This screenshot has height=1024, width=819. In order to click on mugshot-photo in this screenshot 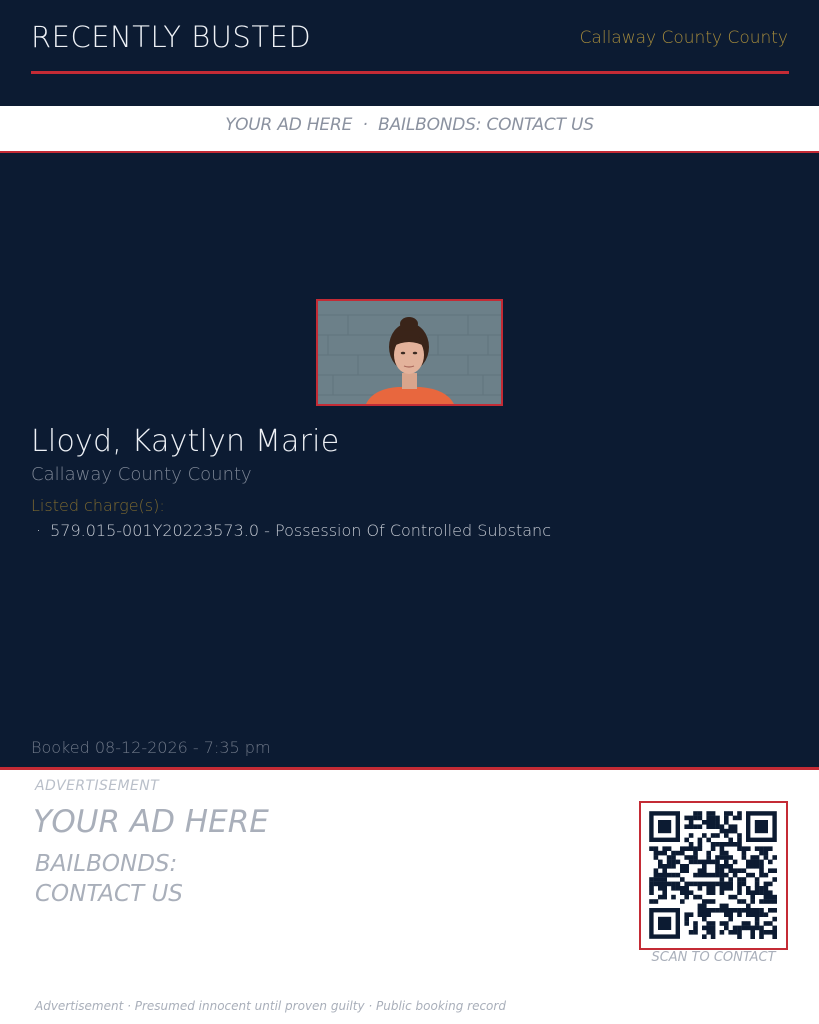, I will do `click(409, 352)`.